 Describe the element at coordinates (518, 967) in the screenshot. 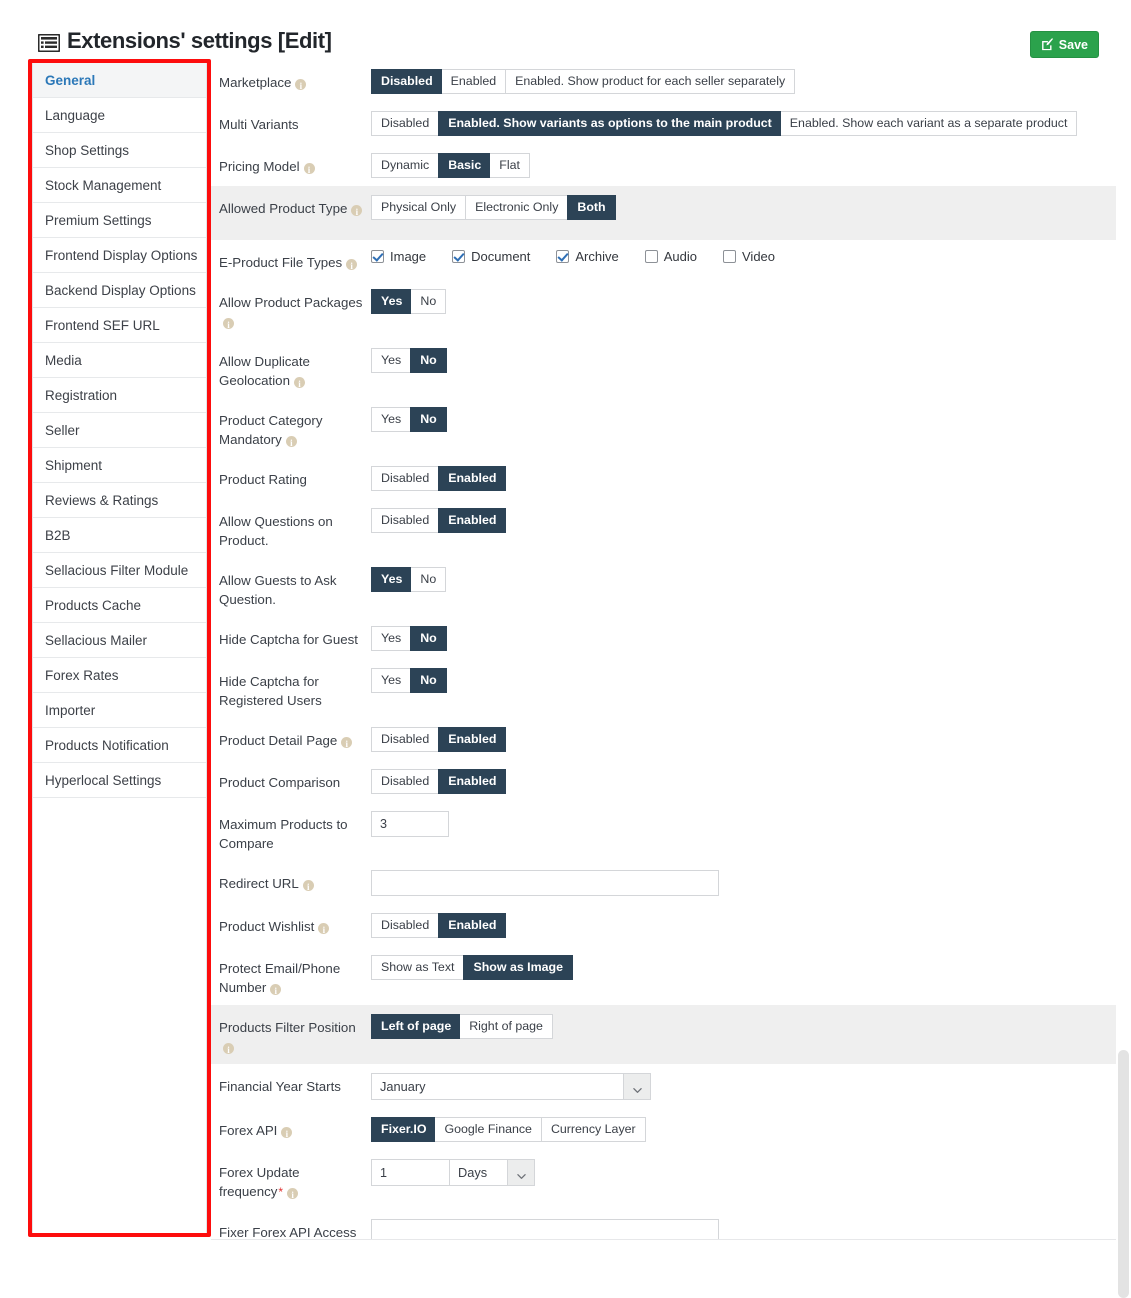

I see `option-show-as-image: Show as Image` at that location.